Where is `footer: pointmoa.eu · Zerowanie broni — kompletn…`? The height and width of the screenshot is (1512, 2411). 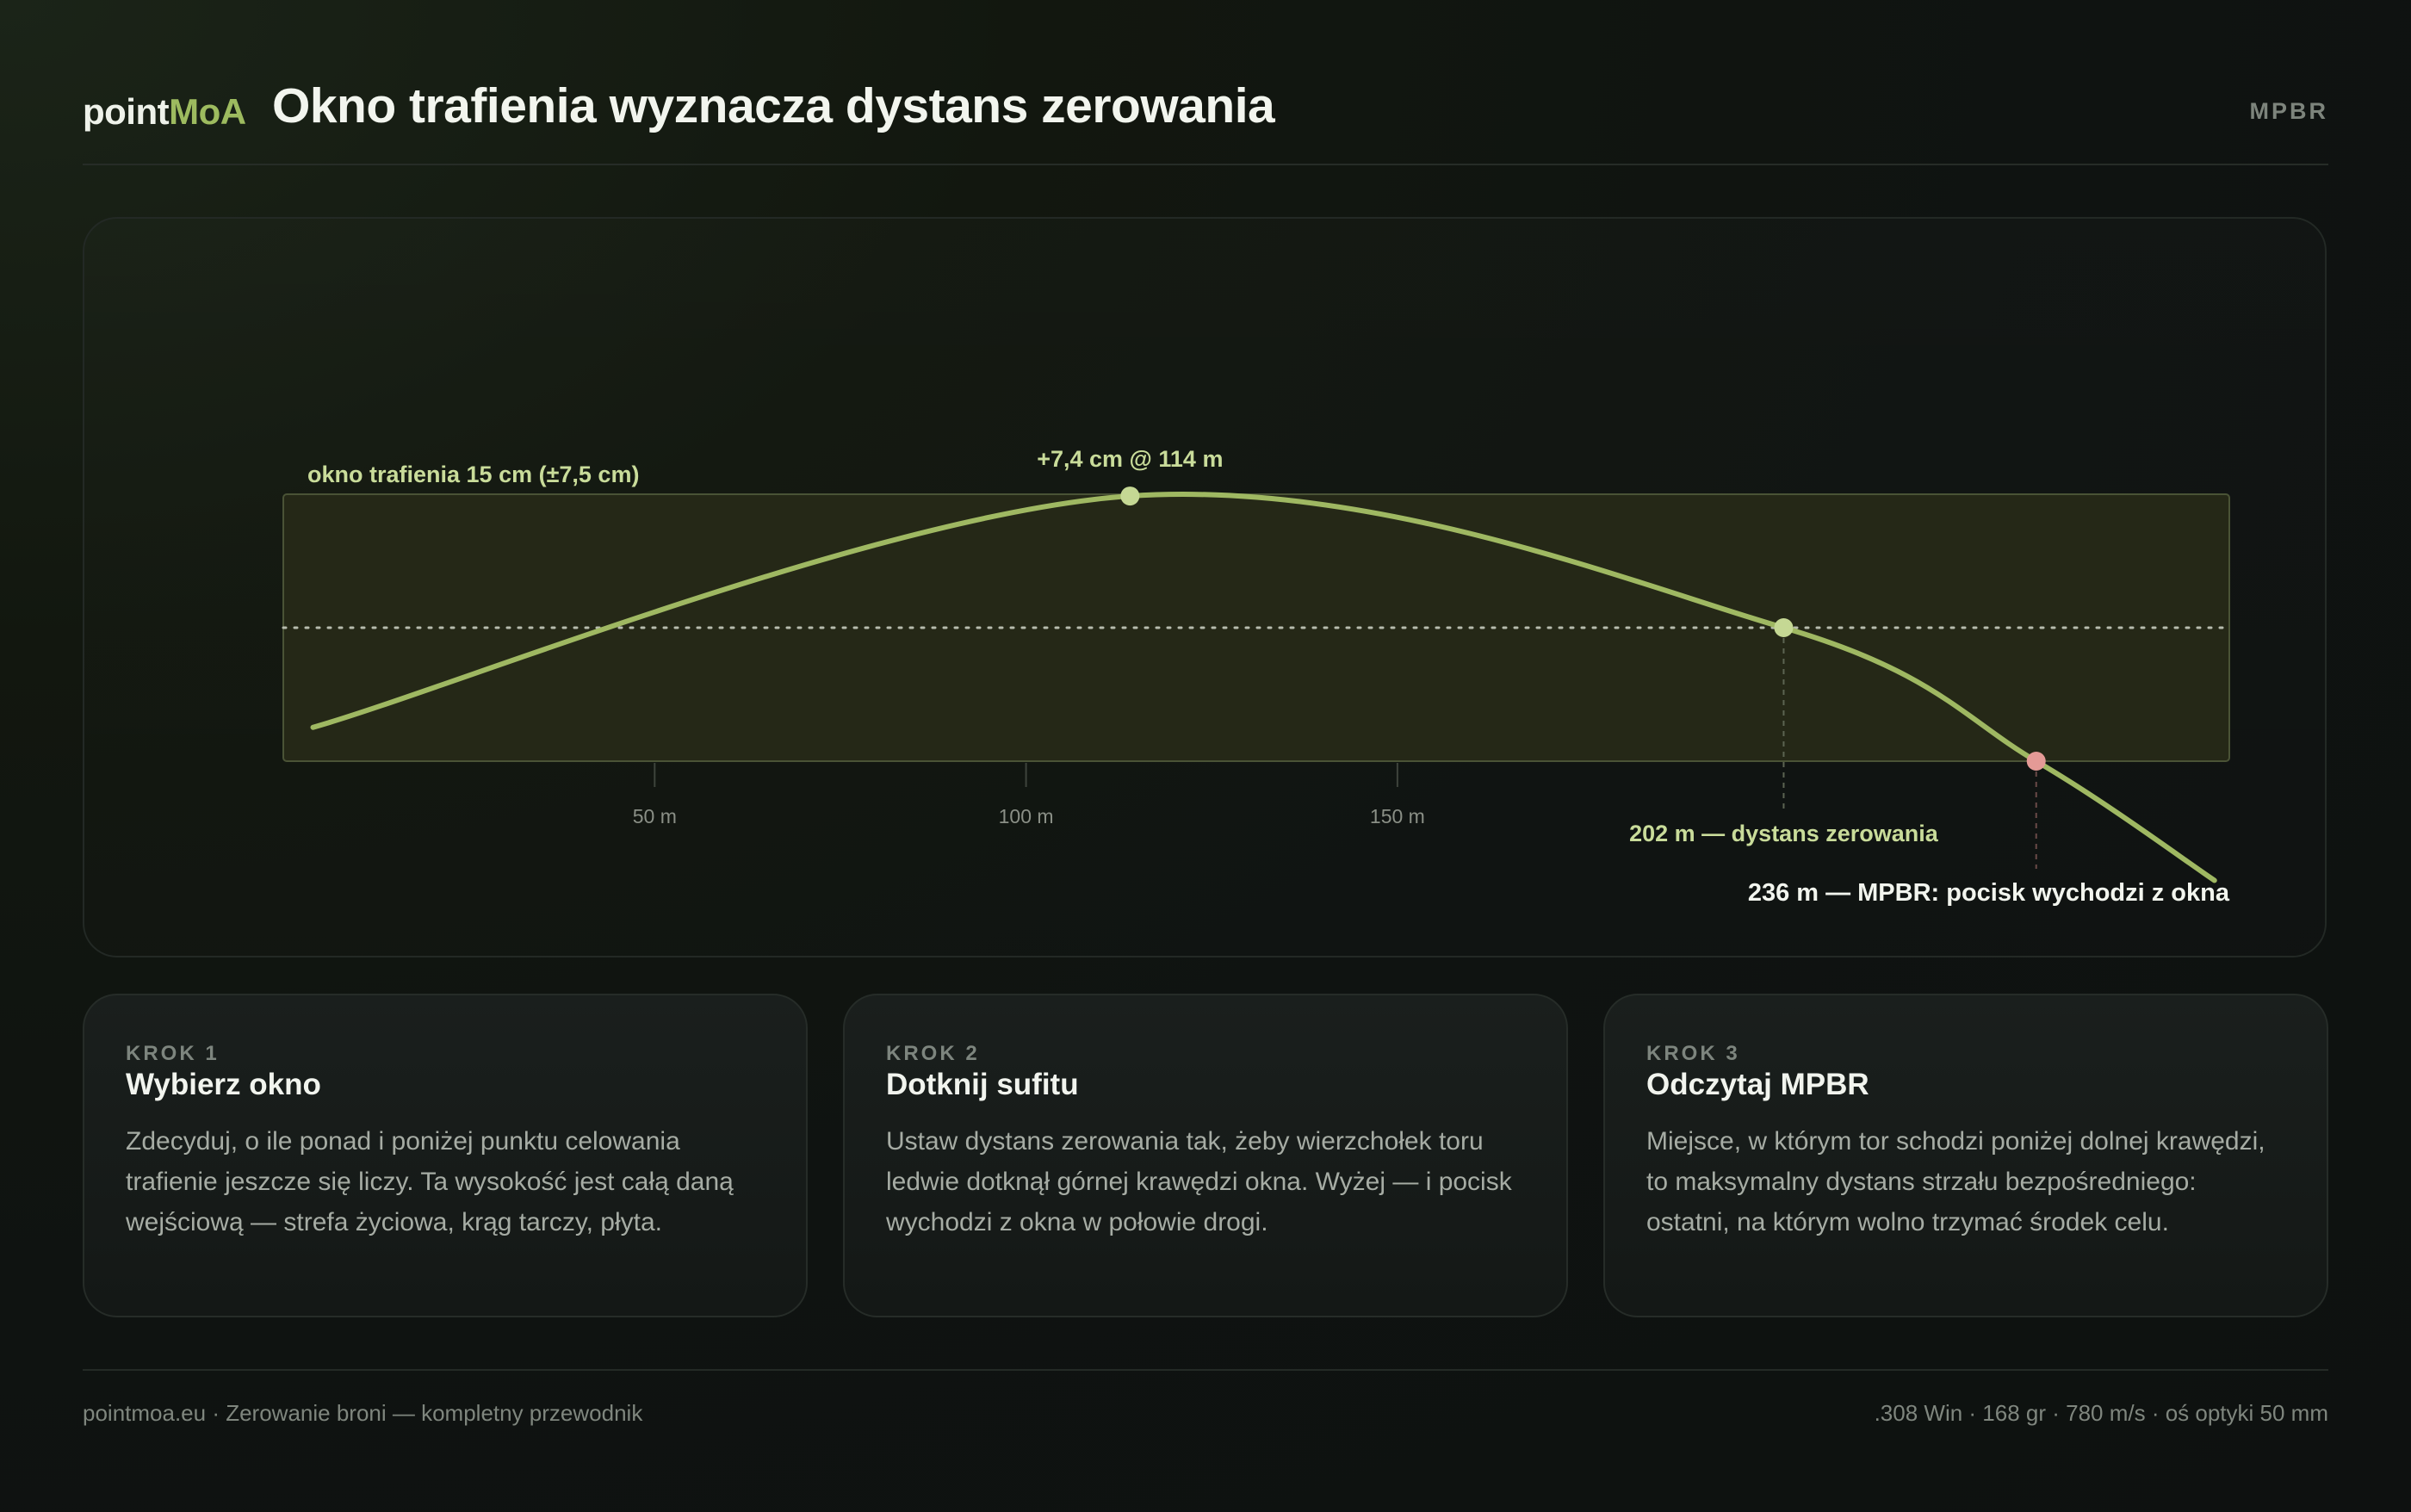
footer: pointmoa.eu · Zerowanie broni — kompletn… is located at coordinates (1205, 1404).